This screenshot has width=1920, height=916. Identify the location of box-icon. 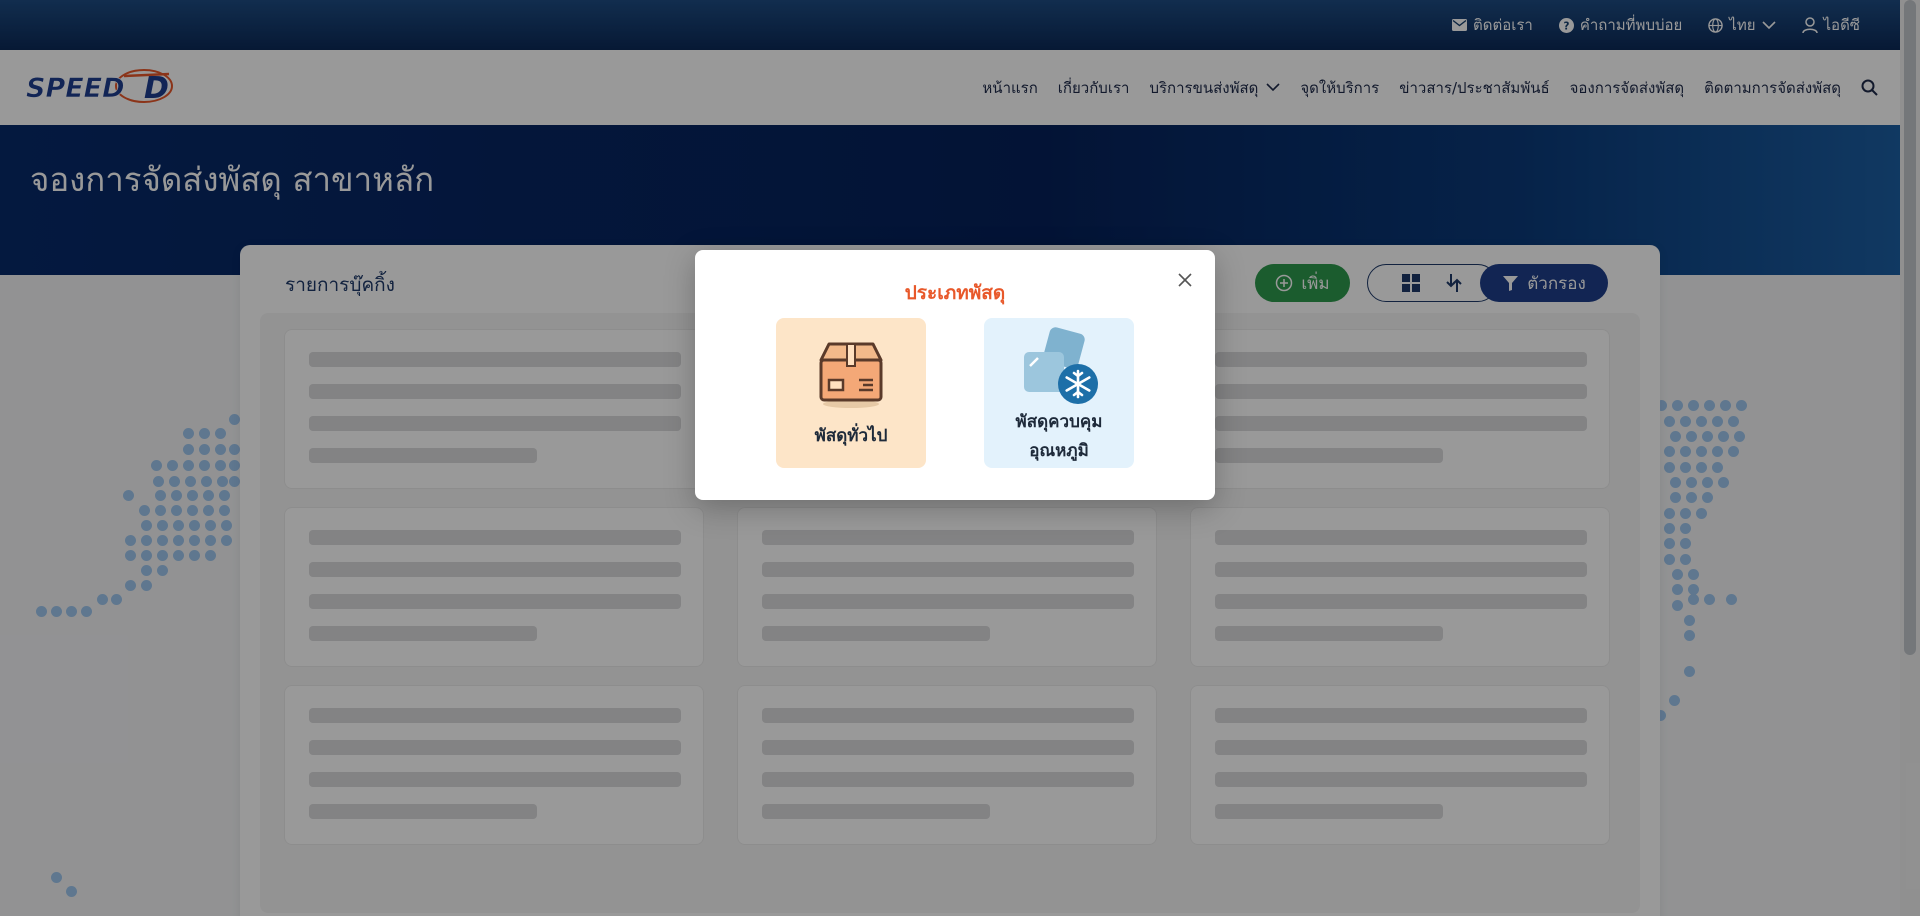
(851, 375).